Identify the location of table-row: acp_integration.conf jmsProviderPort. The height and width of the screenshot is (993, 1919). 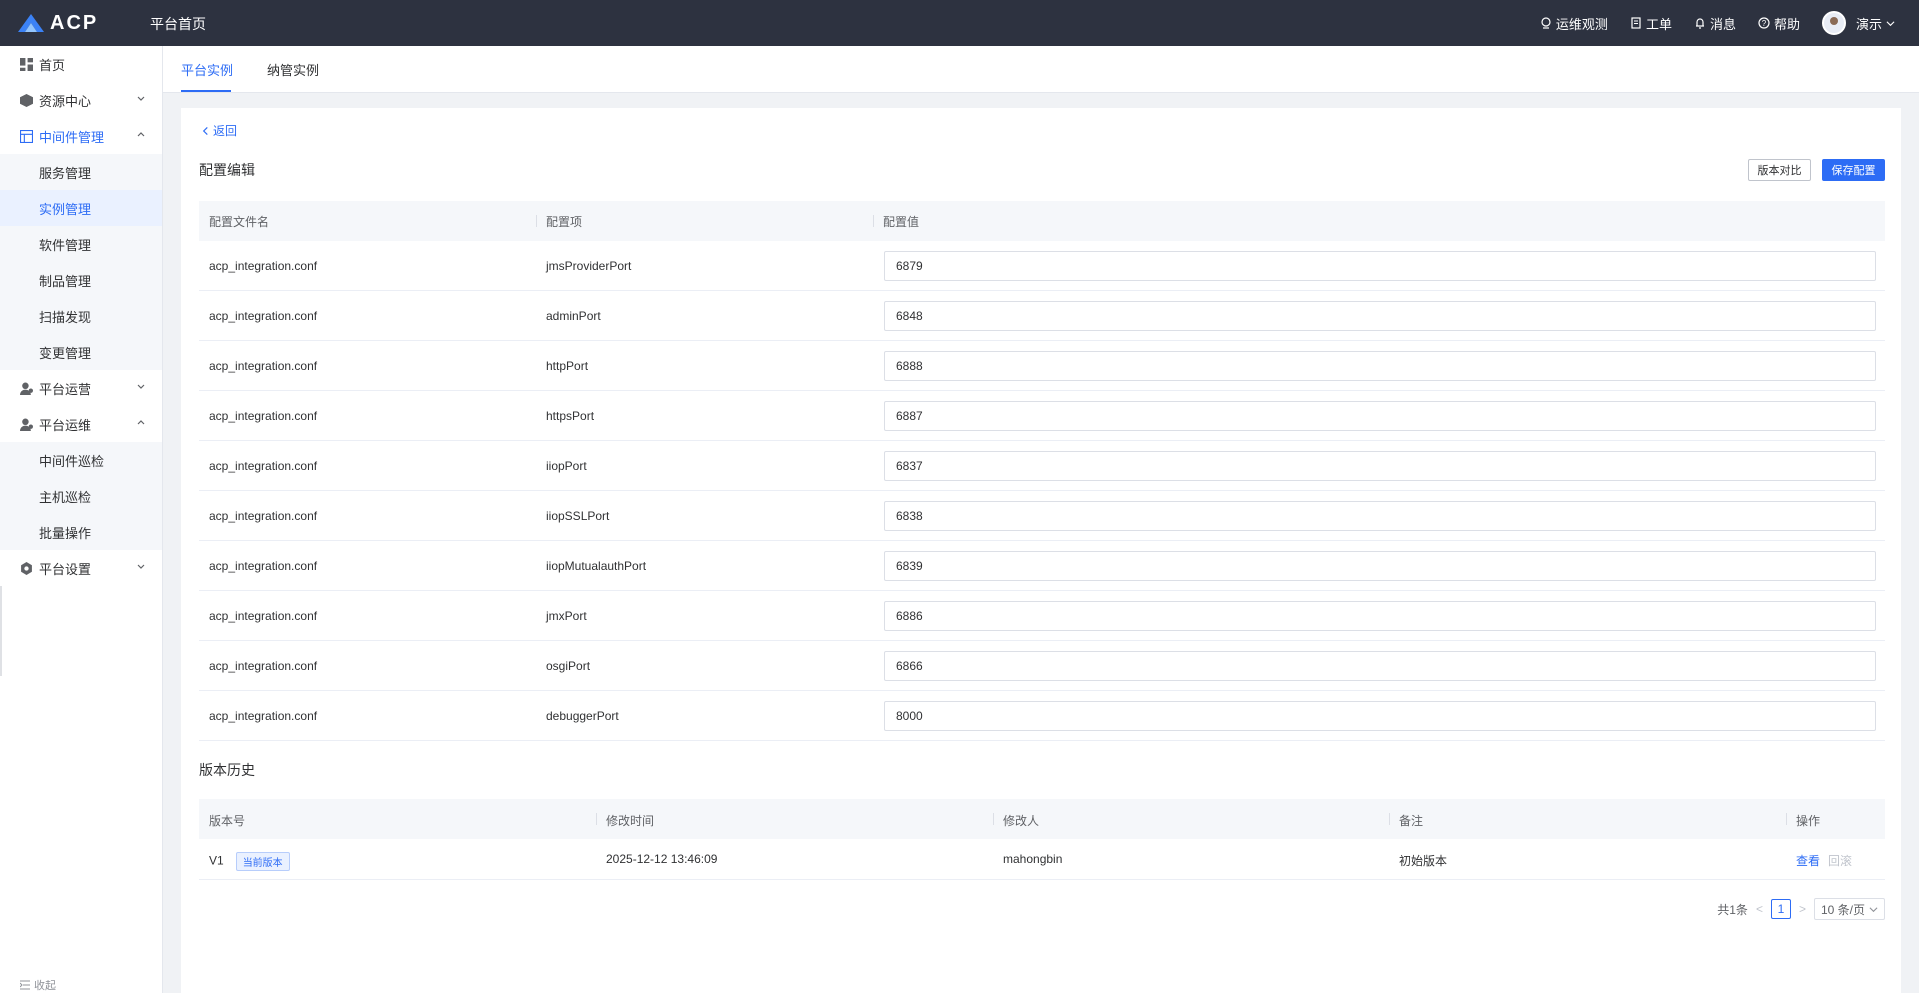
(1042, 266).